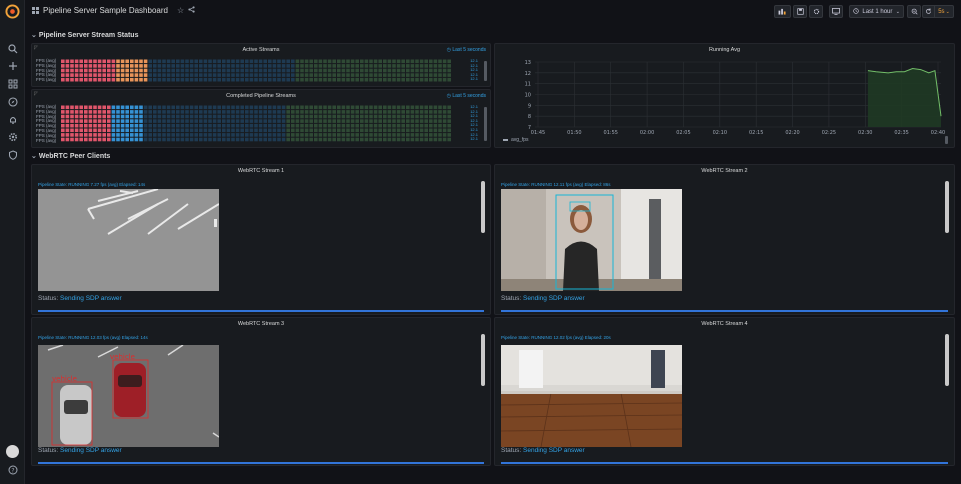 The height and width of the screenshot is (484, 961). Describe the element at coordinates (816, 11) in the screenshot. I see `settings-gear-button` at that location.